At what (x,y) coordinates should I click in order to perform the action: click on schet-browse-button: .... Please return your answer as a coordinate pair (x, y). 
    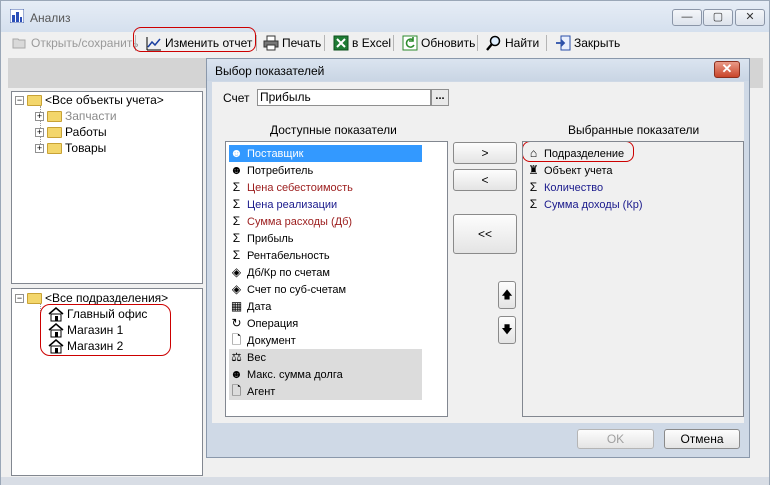
    Looking at the image, I should click on (440, 97).